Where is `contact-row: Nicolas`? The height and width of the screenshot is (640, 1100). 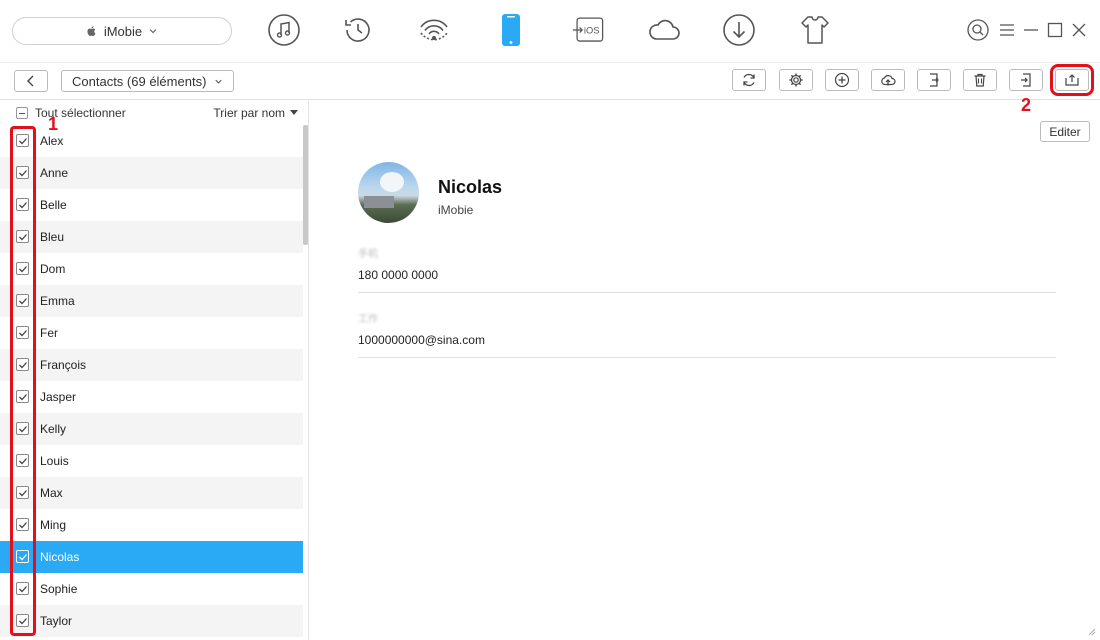 contact-row: Nicolas is located at coordinates (151, 557).